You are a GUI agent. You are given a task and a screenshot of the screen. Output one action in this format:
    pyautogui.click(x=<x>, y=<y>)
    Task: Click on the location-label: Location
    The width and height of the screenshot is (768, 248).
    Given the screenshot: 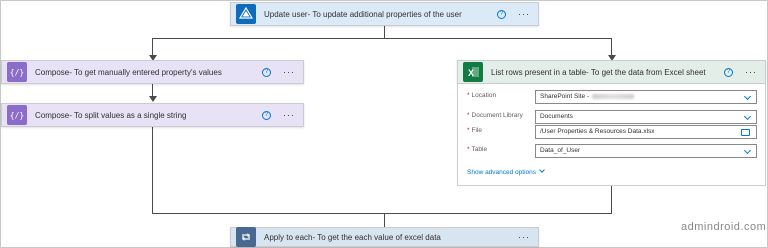 What is the action you would take?
    pyautogui.click(x=484, y=95)
    